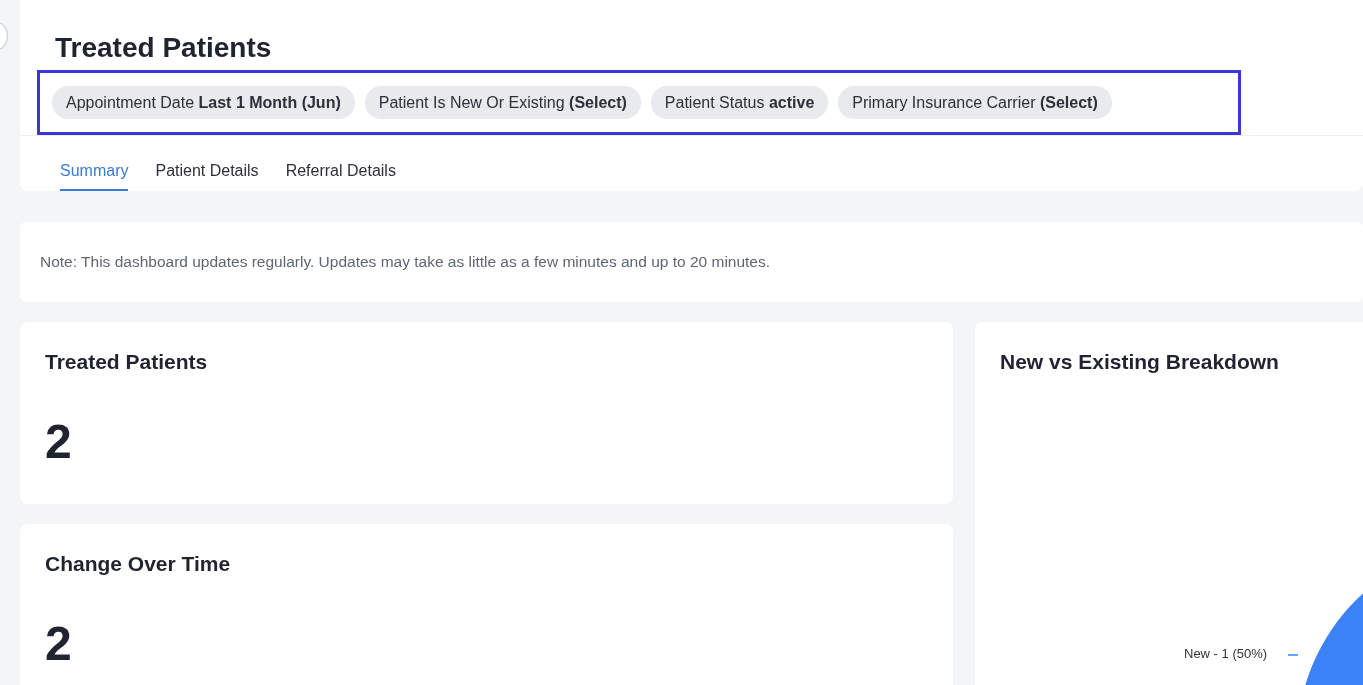  I want to click on filter-chip: Appointment Date Last 1 Month (Jun), so click(203, 102).